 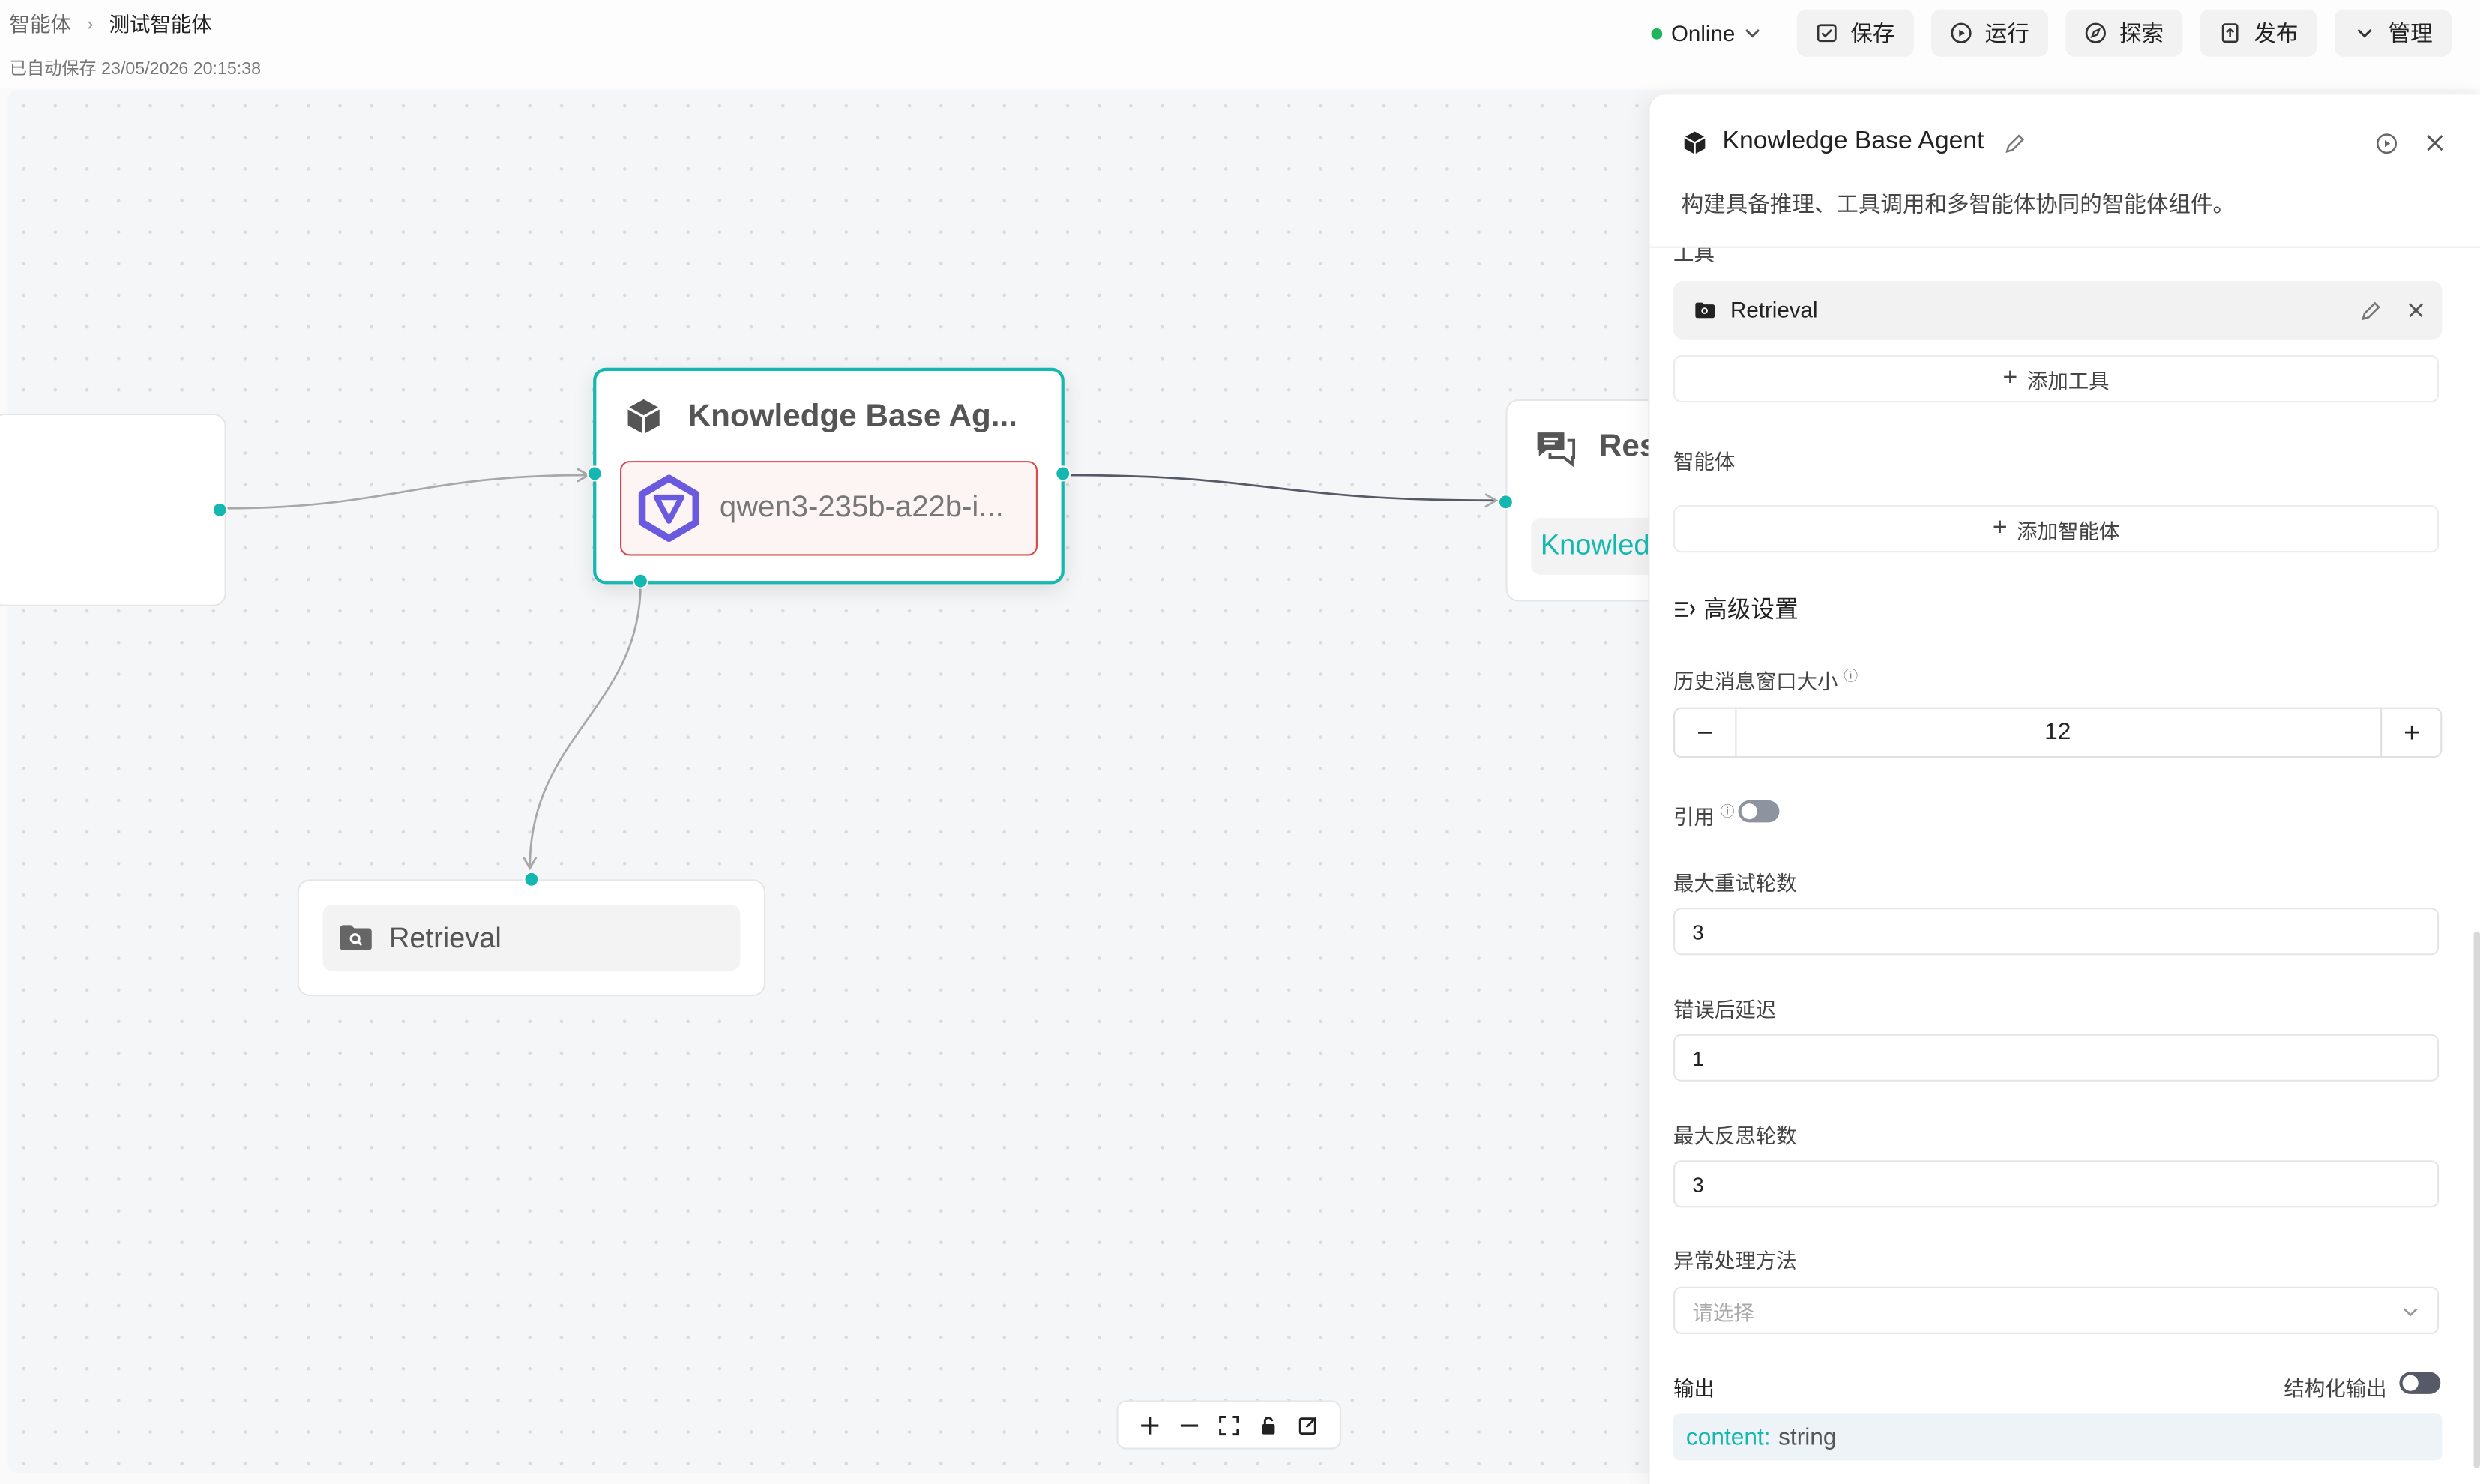 I want to click on publish-button: 发布, so click(x=2258, y=33).